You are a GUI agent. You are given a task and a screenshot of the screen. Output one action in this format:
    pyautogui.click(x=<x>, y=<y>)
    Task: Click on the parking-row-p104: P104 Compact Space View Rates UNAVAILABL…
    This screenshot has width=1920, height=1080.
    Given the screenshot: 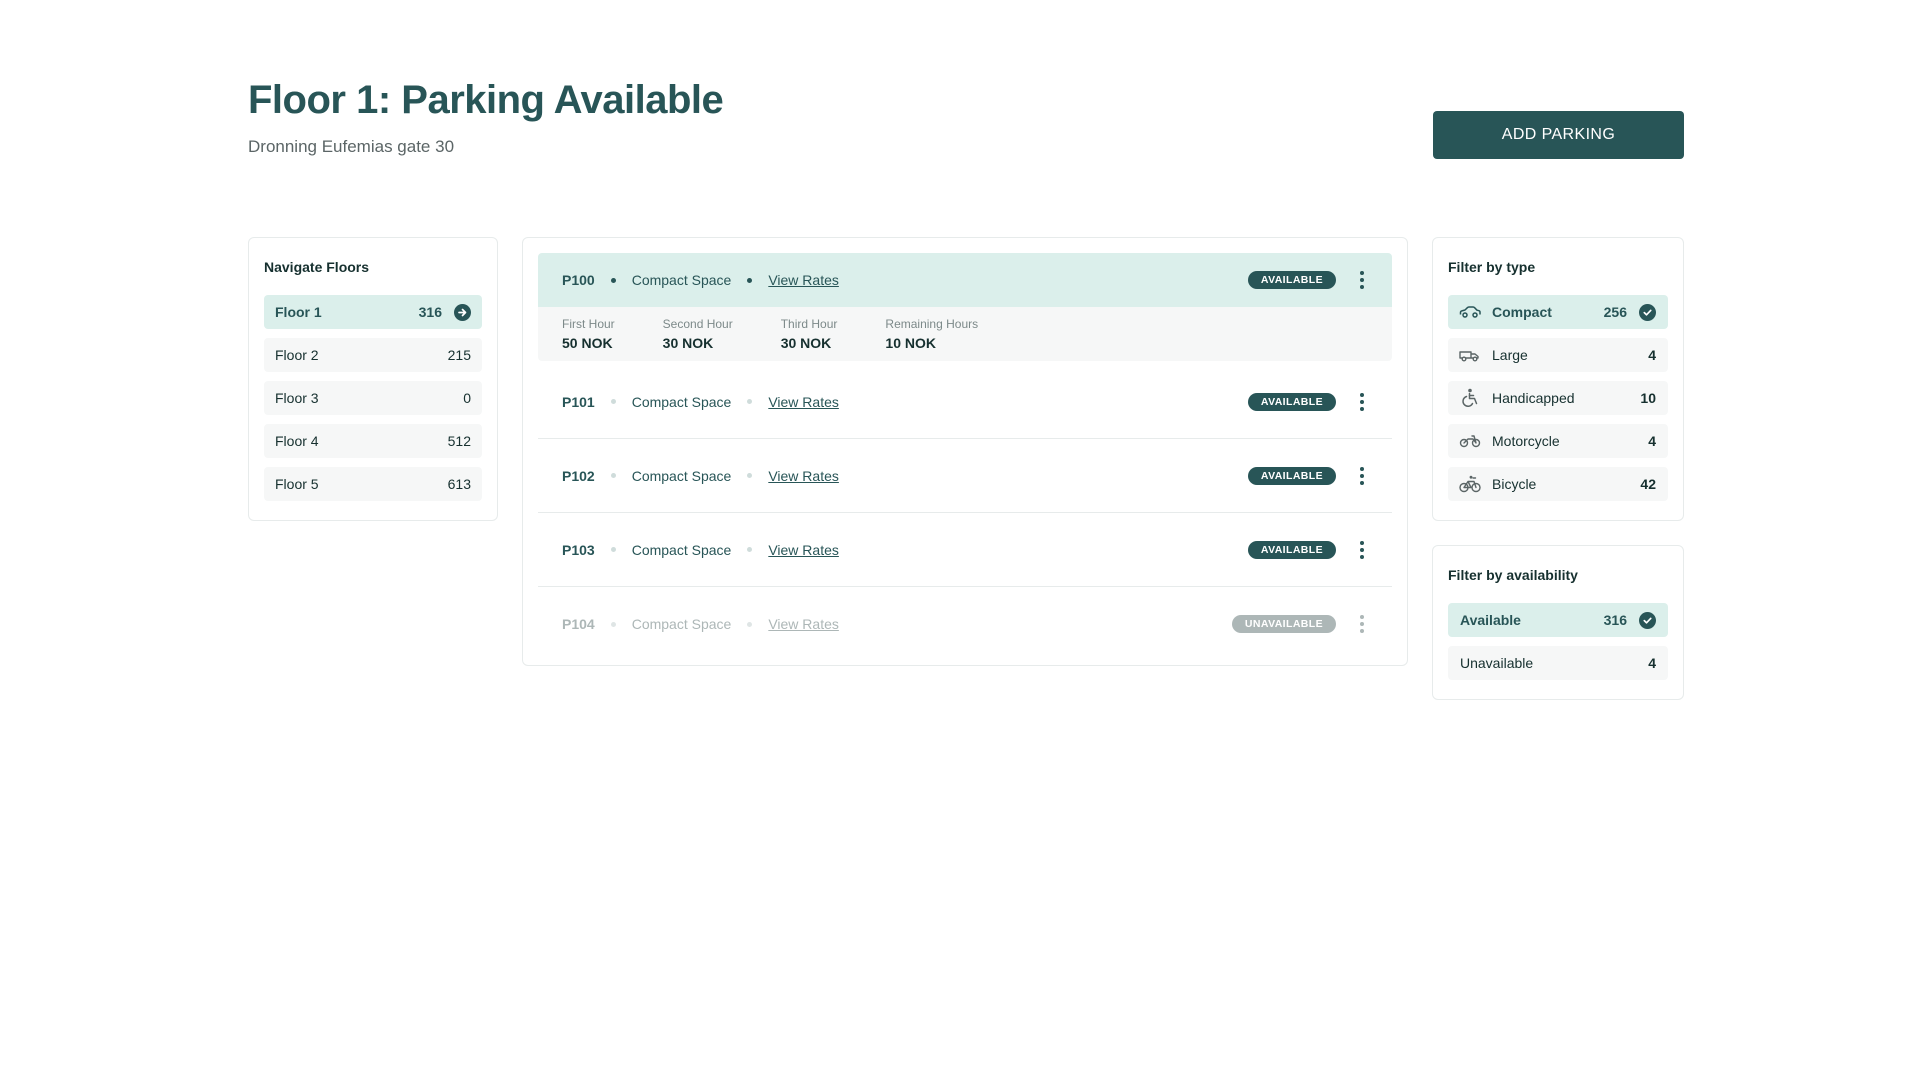 What is the action you would take?
    pyautogui.click(x=965, y=624)
    